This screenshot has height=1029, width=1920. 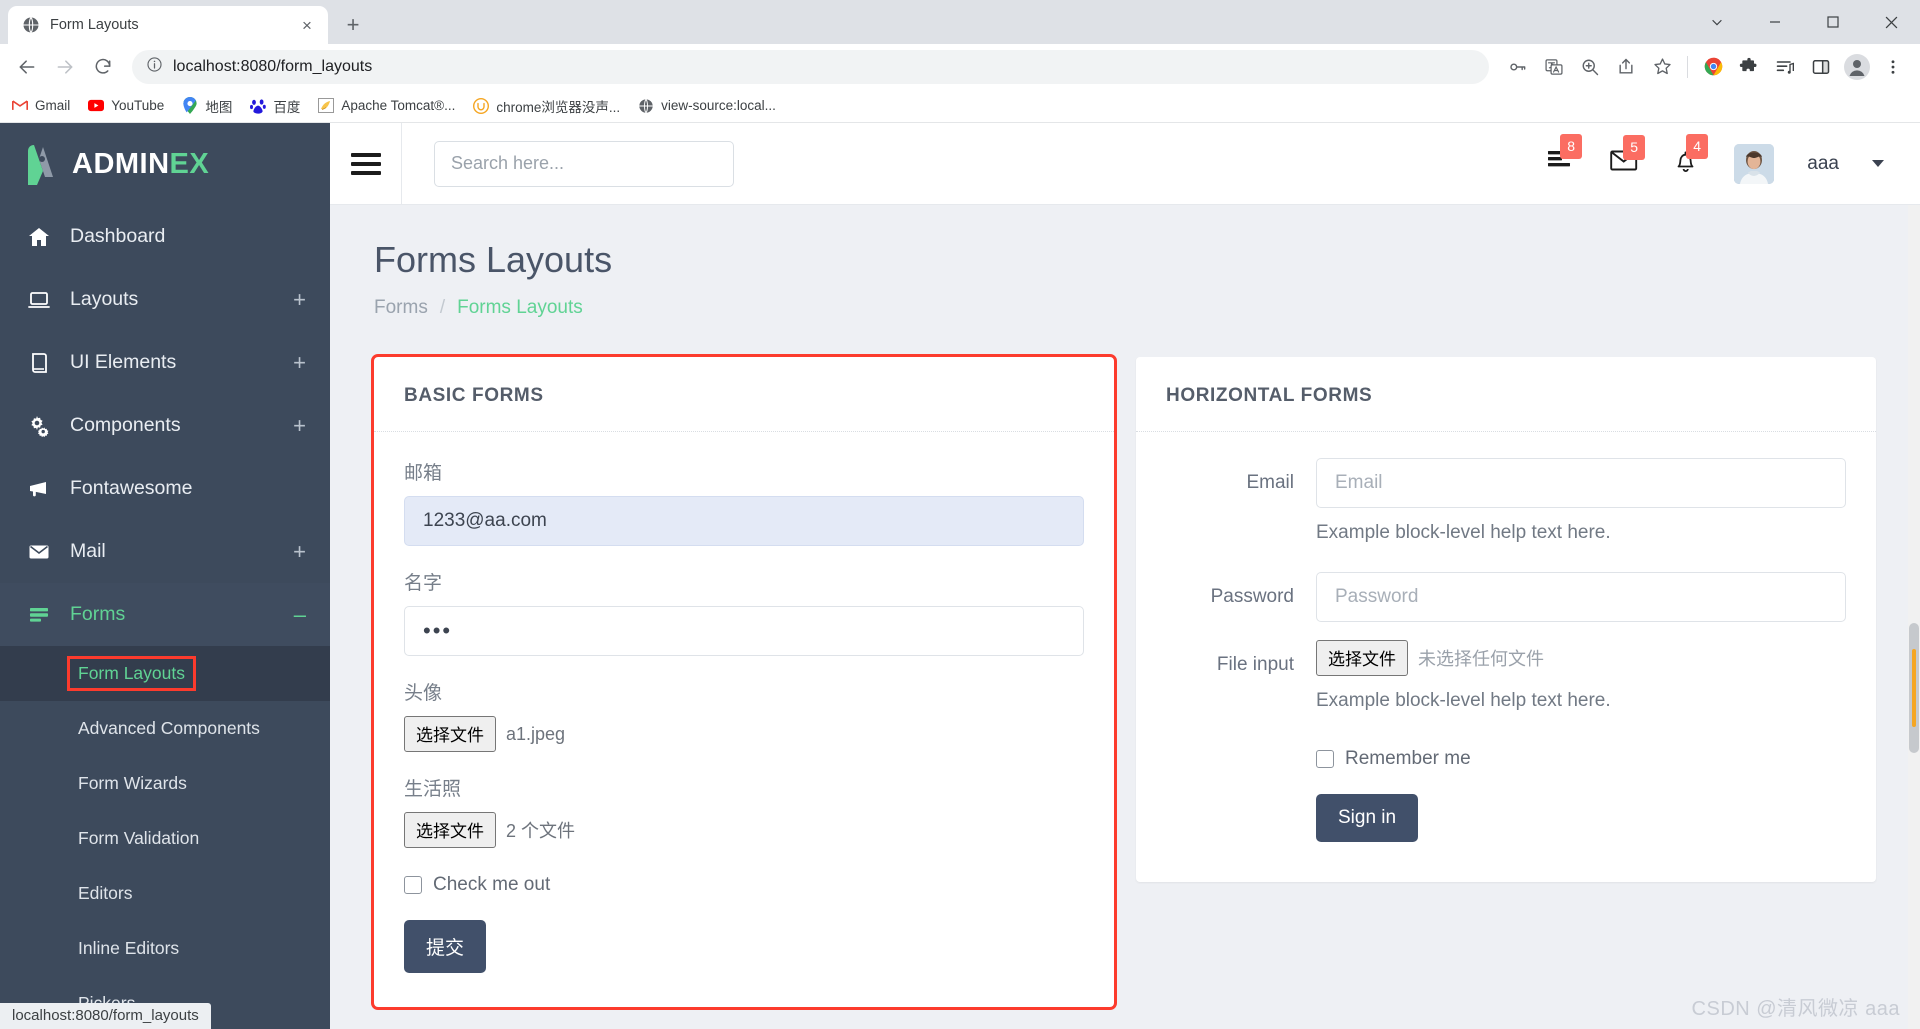 I want to click on reading-list-icon, so click(x=1785, y=67).